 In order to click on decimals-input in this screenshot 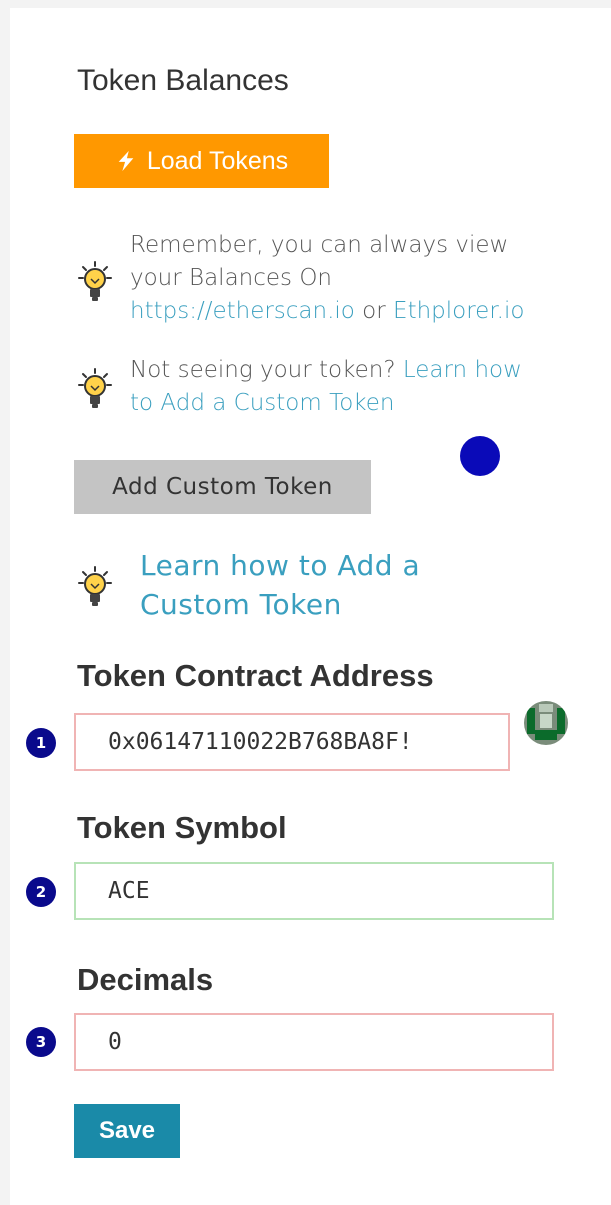, I will do `click(314, 1042)`.